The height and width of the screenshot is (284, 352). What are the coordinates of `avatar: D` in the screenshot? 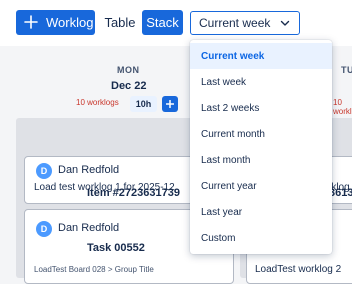 It's located at (44, 229).